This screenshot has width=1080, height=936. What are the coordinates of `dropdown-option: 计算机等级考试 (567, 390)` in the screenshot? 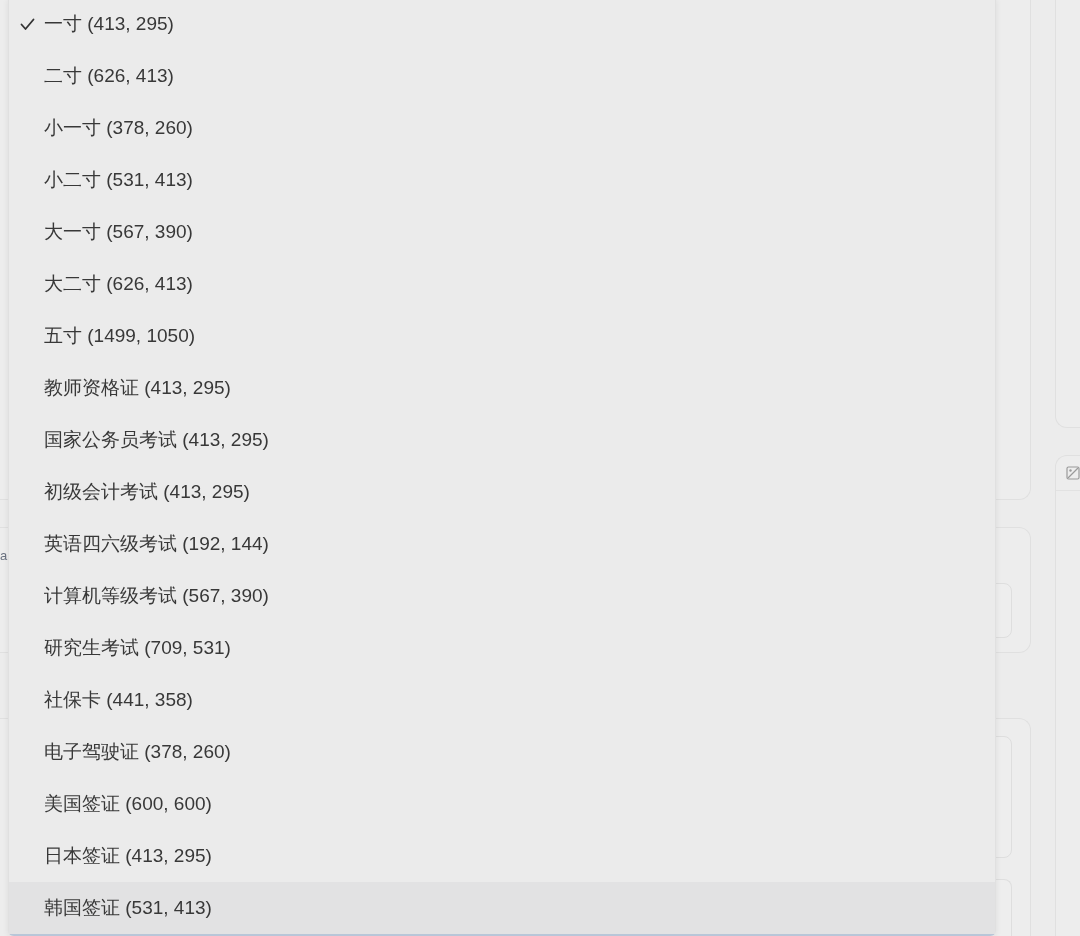 It's located at (502, 596).